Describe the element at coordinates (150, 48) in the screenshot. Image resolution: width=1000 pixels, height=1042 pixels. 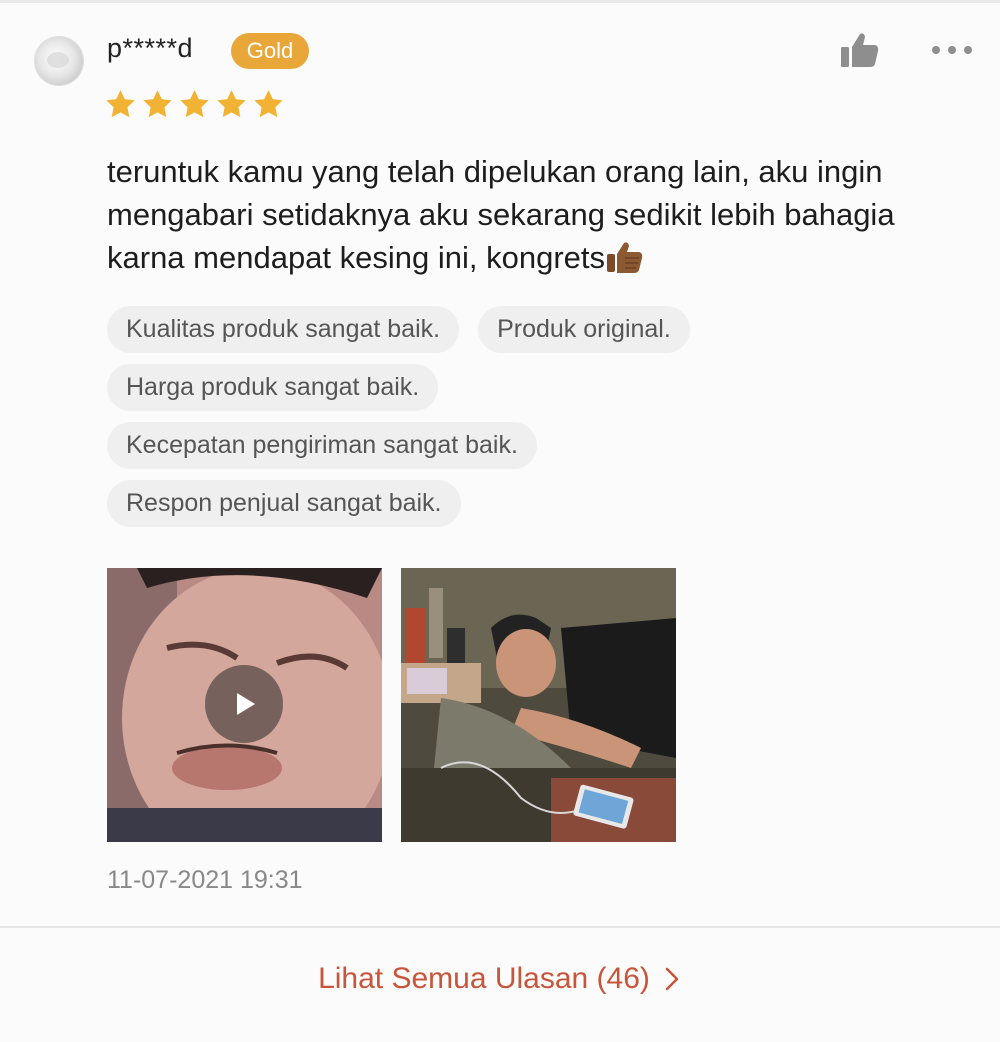
I see `reviewer-username: p*****d` at that location.